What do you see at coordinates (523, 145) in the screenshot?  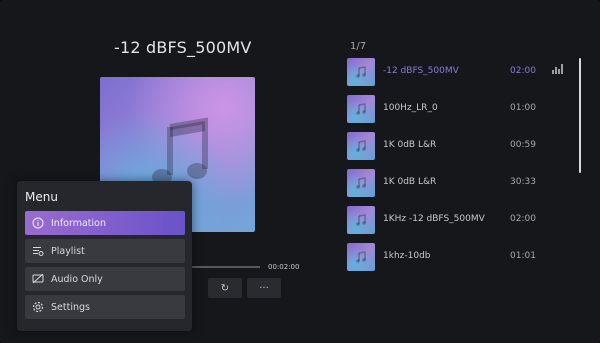 I see `track-duration: 00:59` at bounding box center [523, 145].